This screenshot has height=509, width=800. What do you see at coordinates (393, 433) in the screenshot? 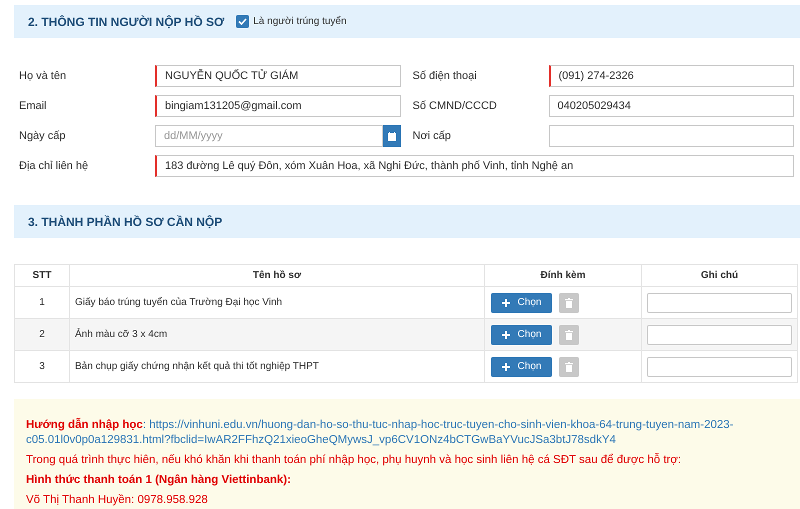
I see `guide-text: Hướng dẫn nhập học: https://vinhuni.edu.vn/huong-dan-ho-so-thu-tuc-nhap-hoc-truc-tuyen-cho-sinh-vien-khoa-64-trung-tuyen-nam-2023-c05.01l0v0p0a129831.html?fbclid=IwAR2FFhzQ21xieoGheQMywsJ_vp6CV1ONz4bCTGwBaYVucJSa3btJ78sdkY4` at bounding box center [393, 433].